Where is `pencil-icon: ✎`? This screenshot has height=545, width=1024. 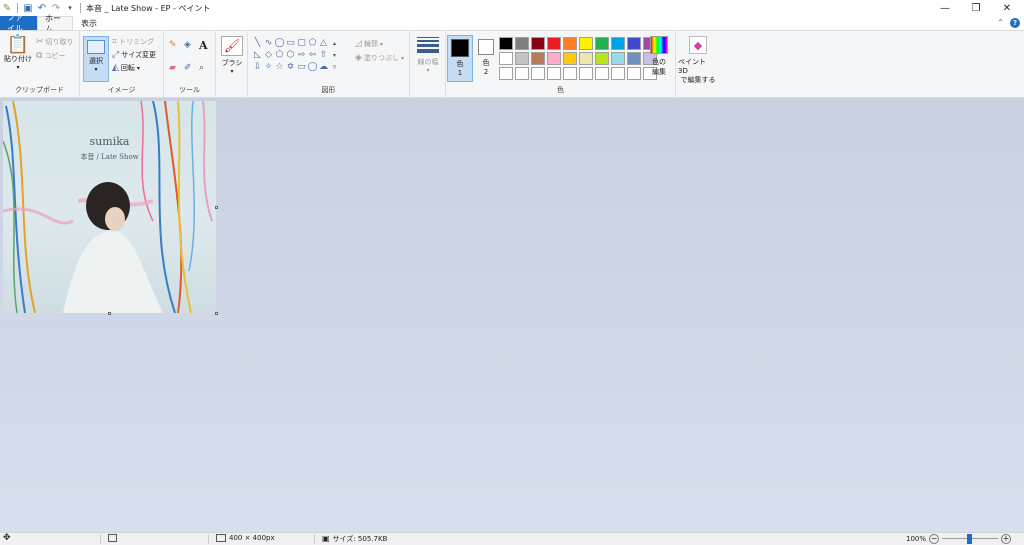
pencil-icon: ✎ is located at coordinates (173, 45).